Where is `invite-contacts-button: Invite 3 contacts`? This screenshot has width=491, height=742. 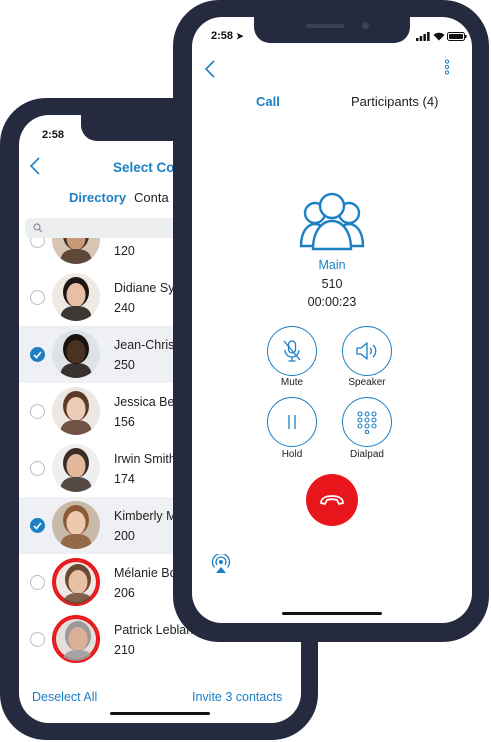
invite-contacts-button: Invite 3 contacts is located at coordinates (237, 697).